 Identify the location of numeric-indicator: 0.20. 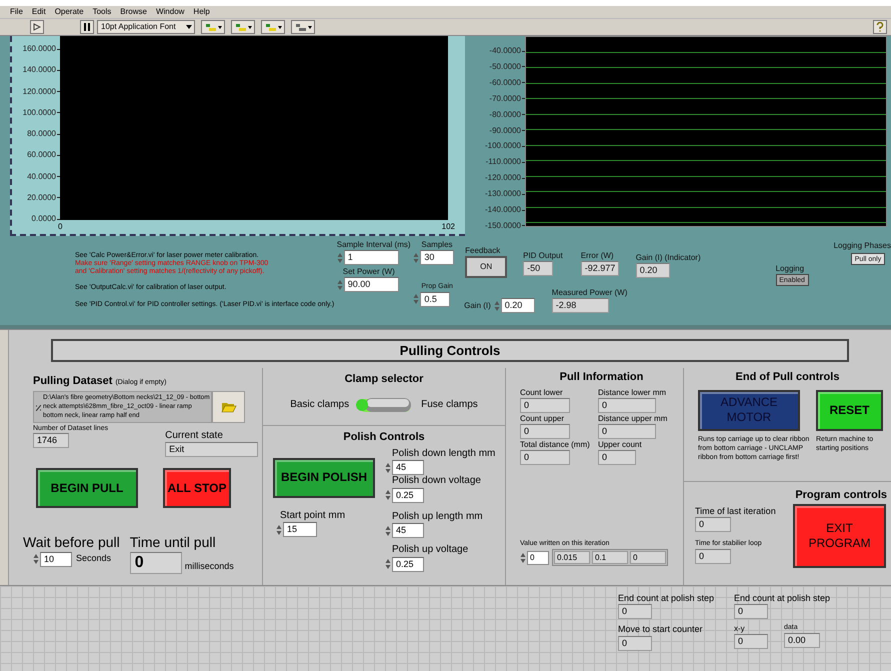
(653, 270).